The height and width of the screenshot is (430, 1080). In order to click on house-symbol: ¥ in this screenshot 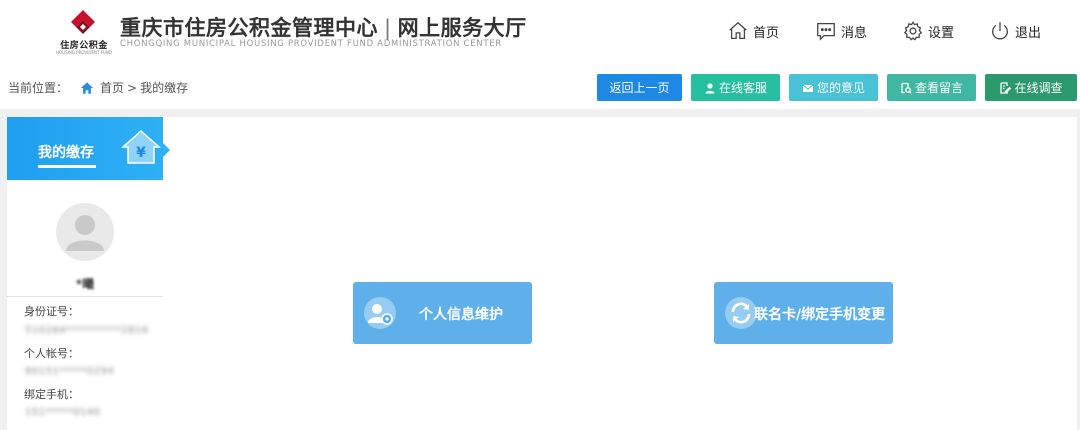, I will do `click(141, 153)`.